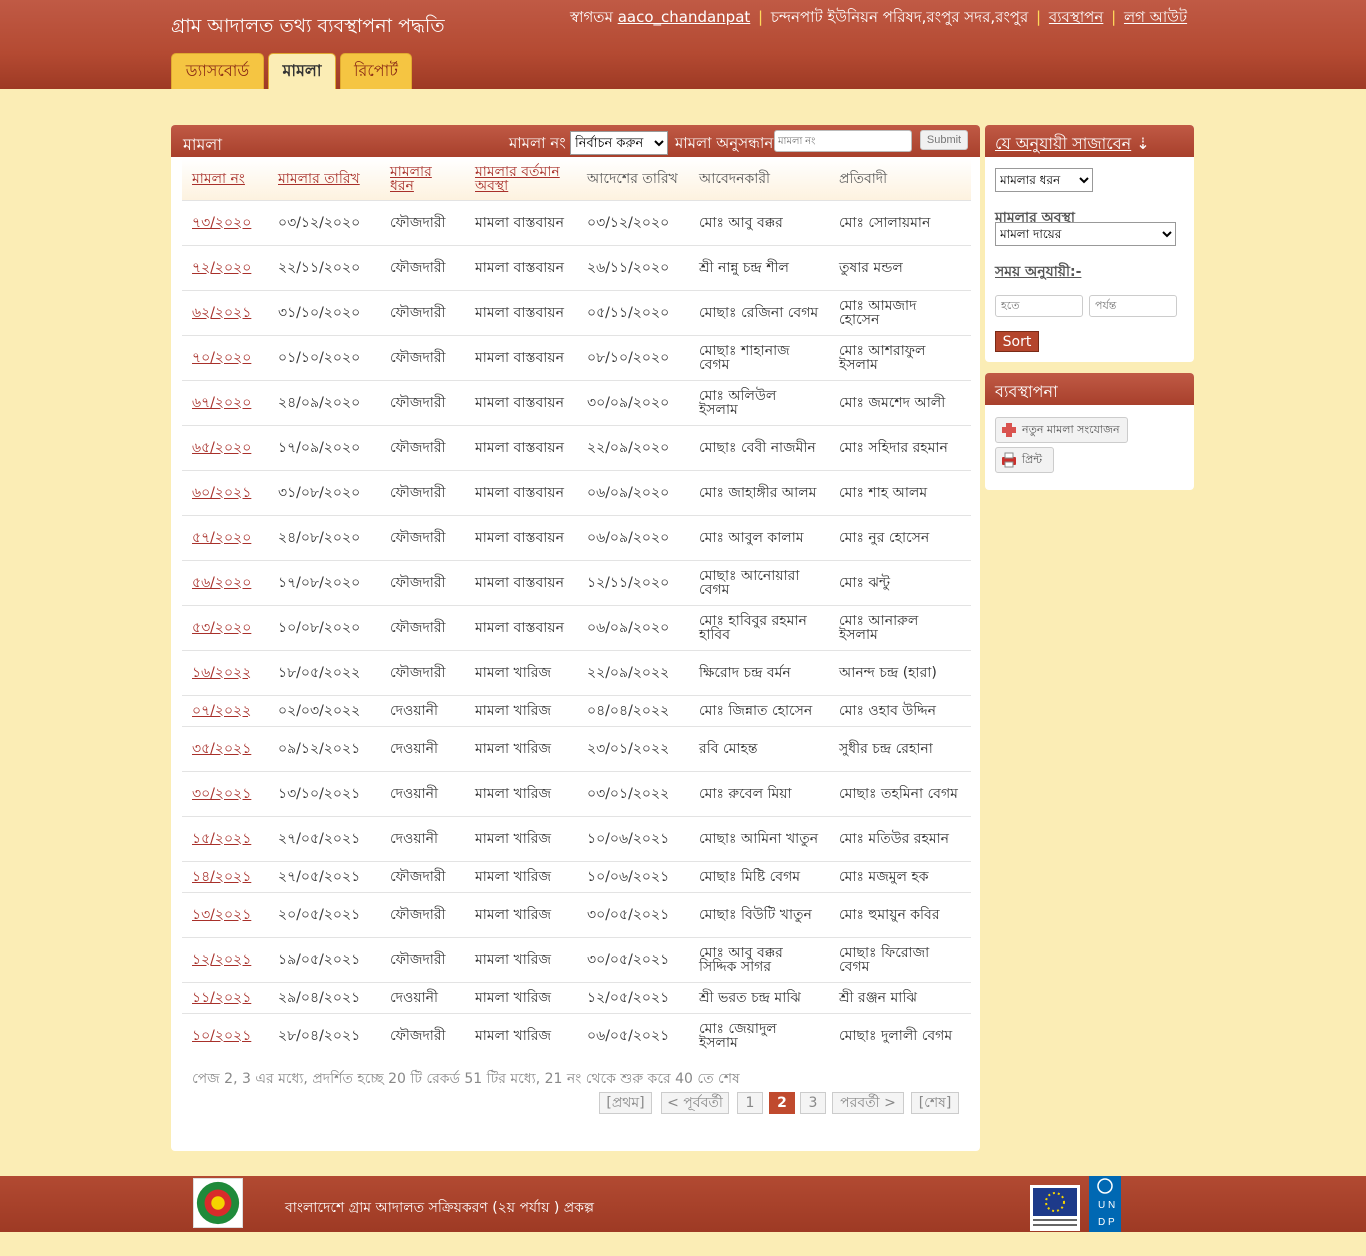 This screenshot has width=1366, height=1256. Describe the element at coordinates (376, 71) in the screenshot. I see `tab-report: রিপোর্ট` at that location.